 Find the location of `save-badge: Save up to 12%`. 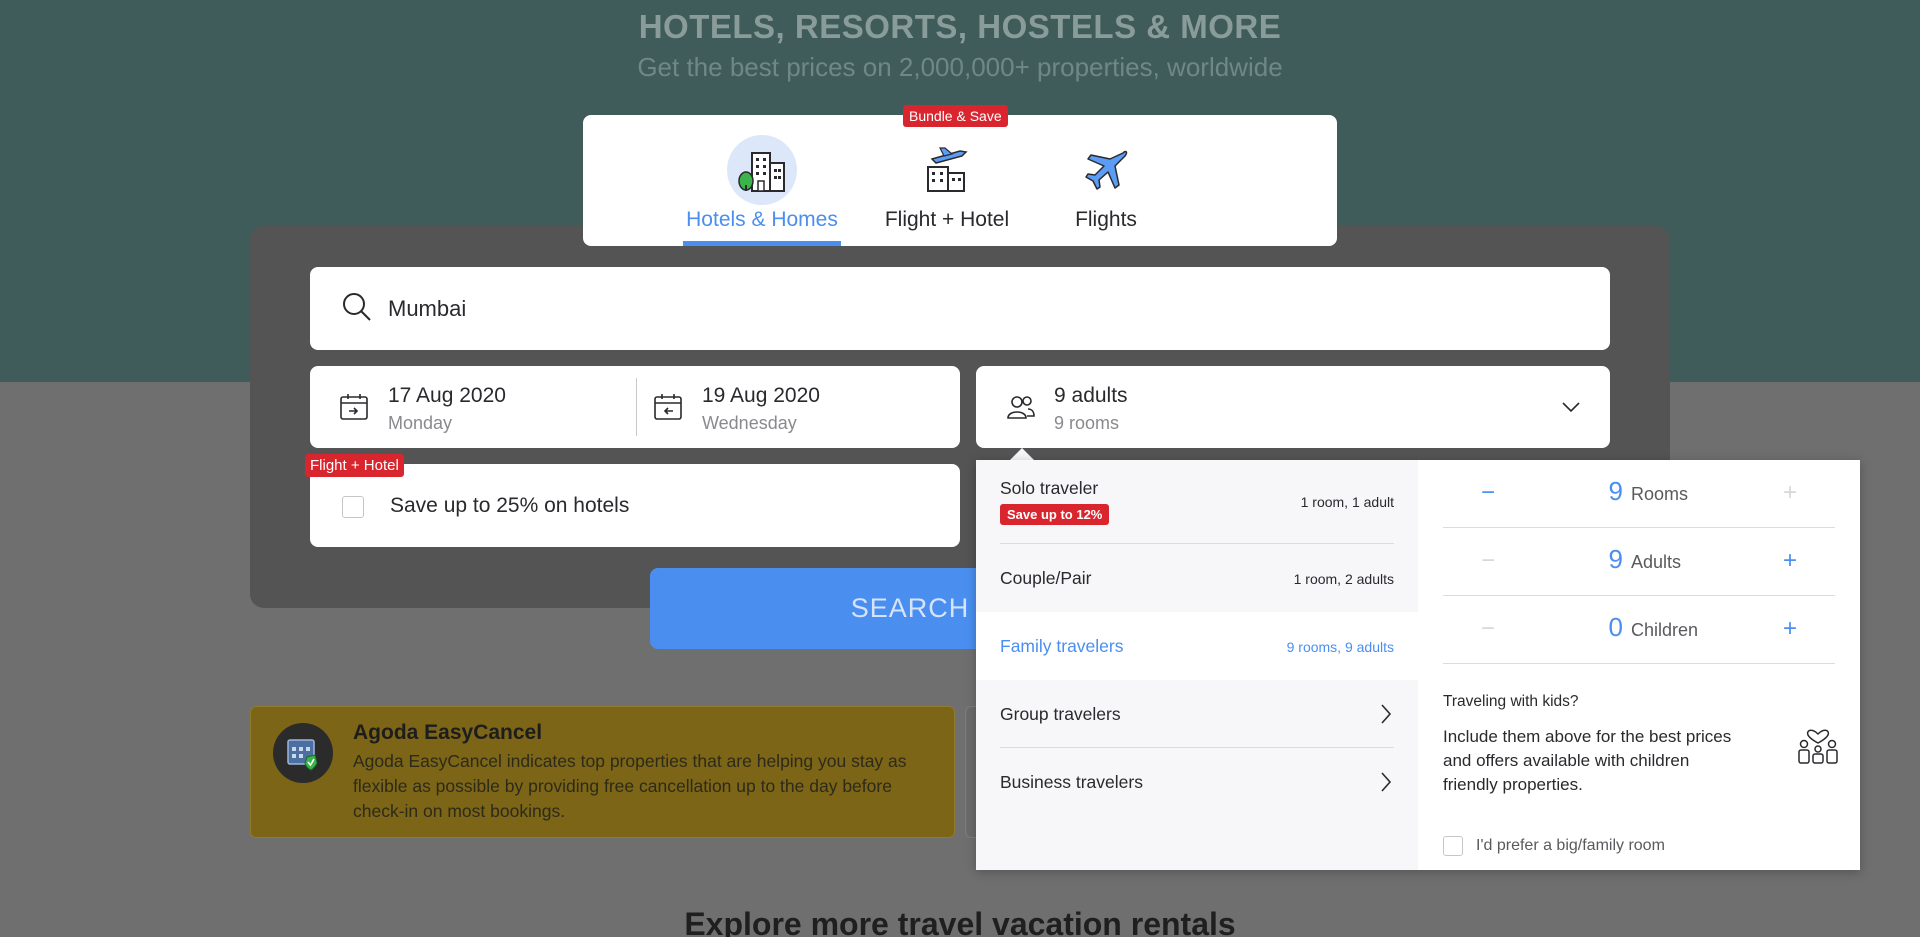

save-badge: Save up to 12% is located at coordinates (1055, 514).